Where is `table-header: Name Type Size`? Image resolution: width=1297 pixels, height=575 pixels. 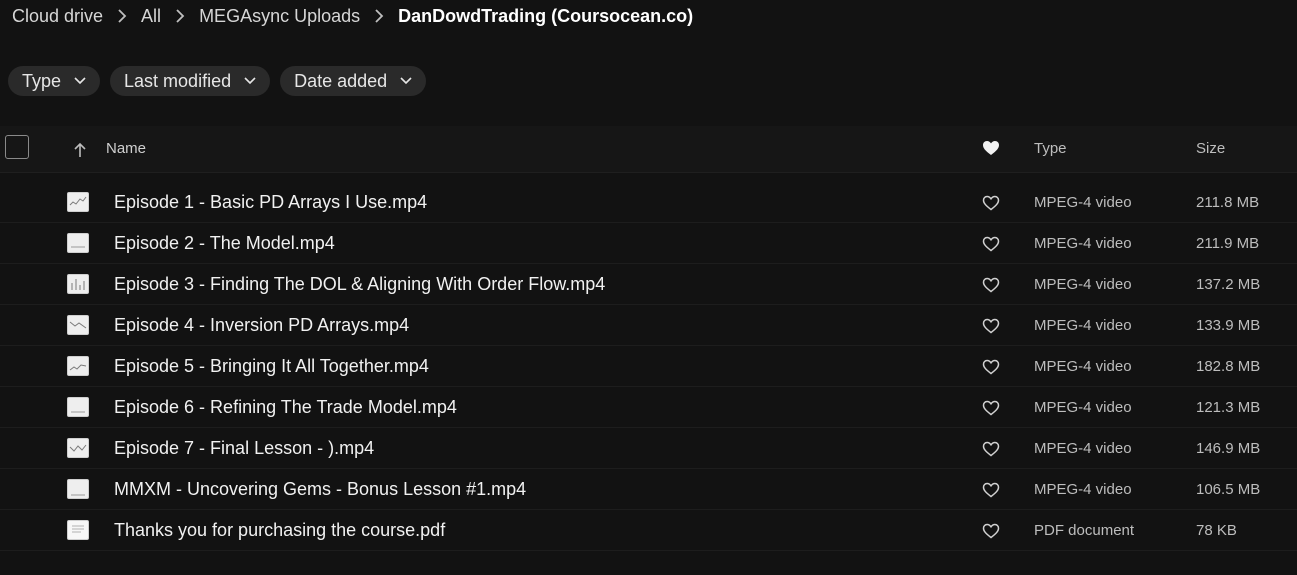 table-header: Name Type Size is located at coordinates (648, 149).